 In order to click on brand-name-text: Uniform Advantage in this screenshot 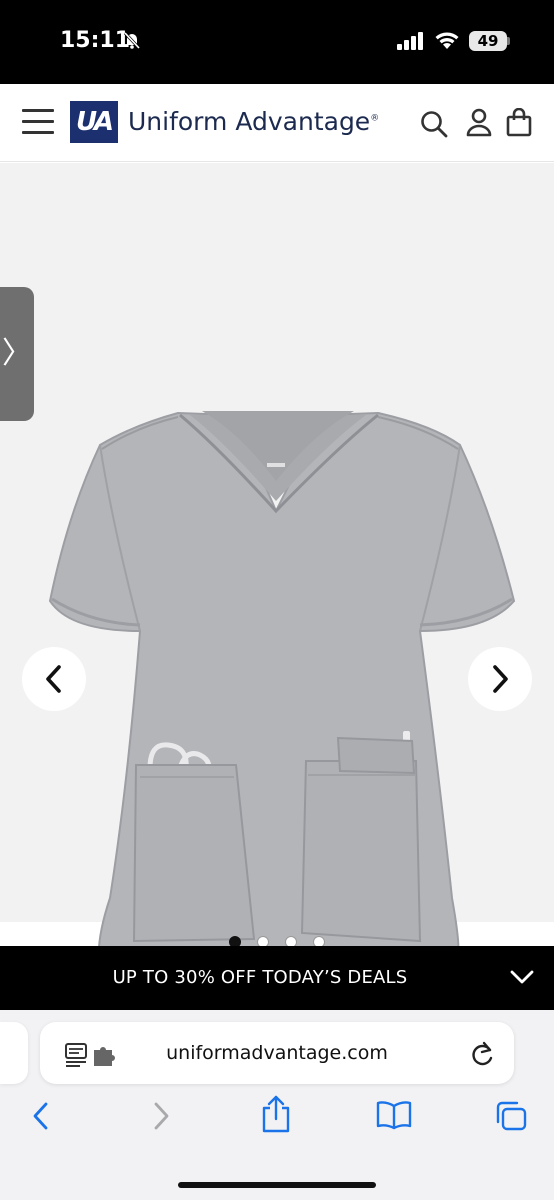, I will do `click(249, 121)`.